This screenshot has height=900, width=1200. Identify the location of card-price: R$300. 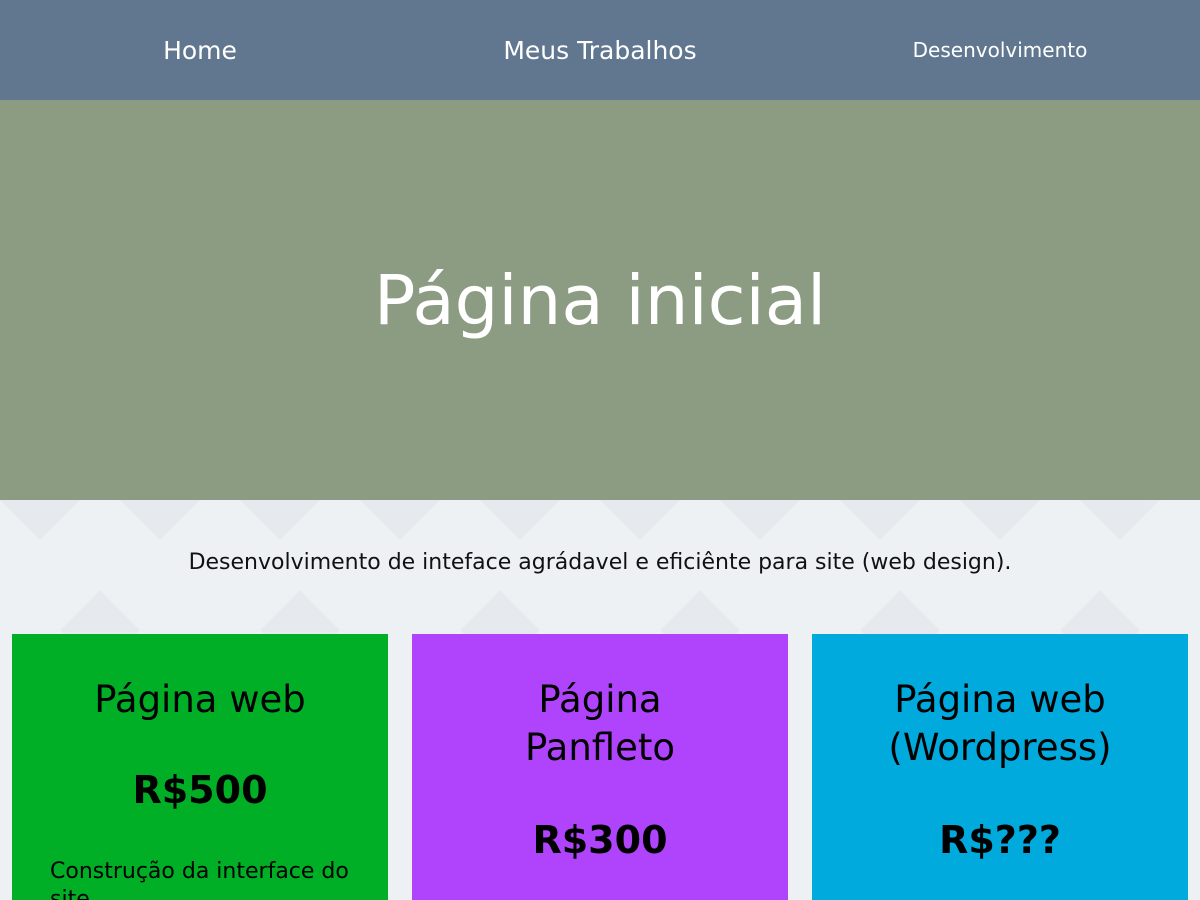
(600, 840).